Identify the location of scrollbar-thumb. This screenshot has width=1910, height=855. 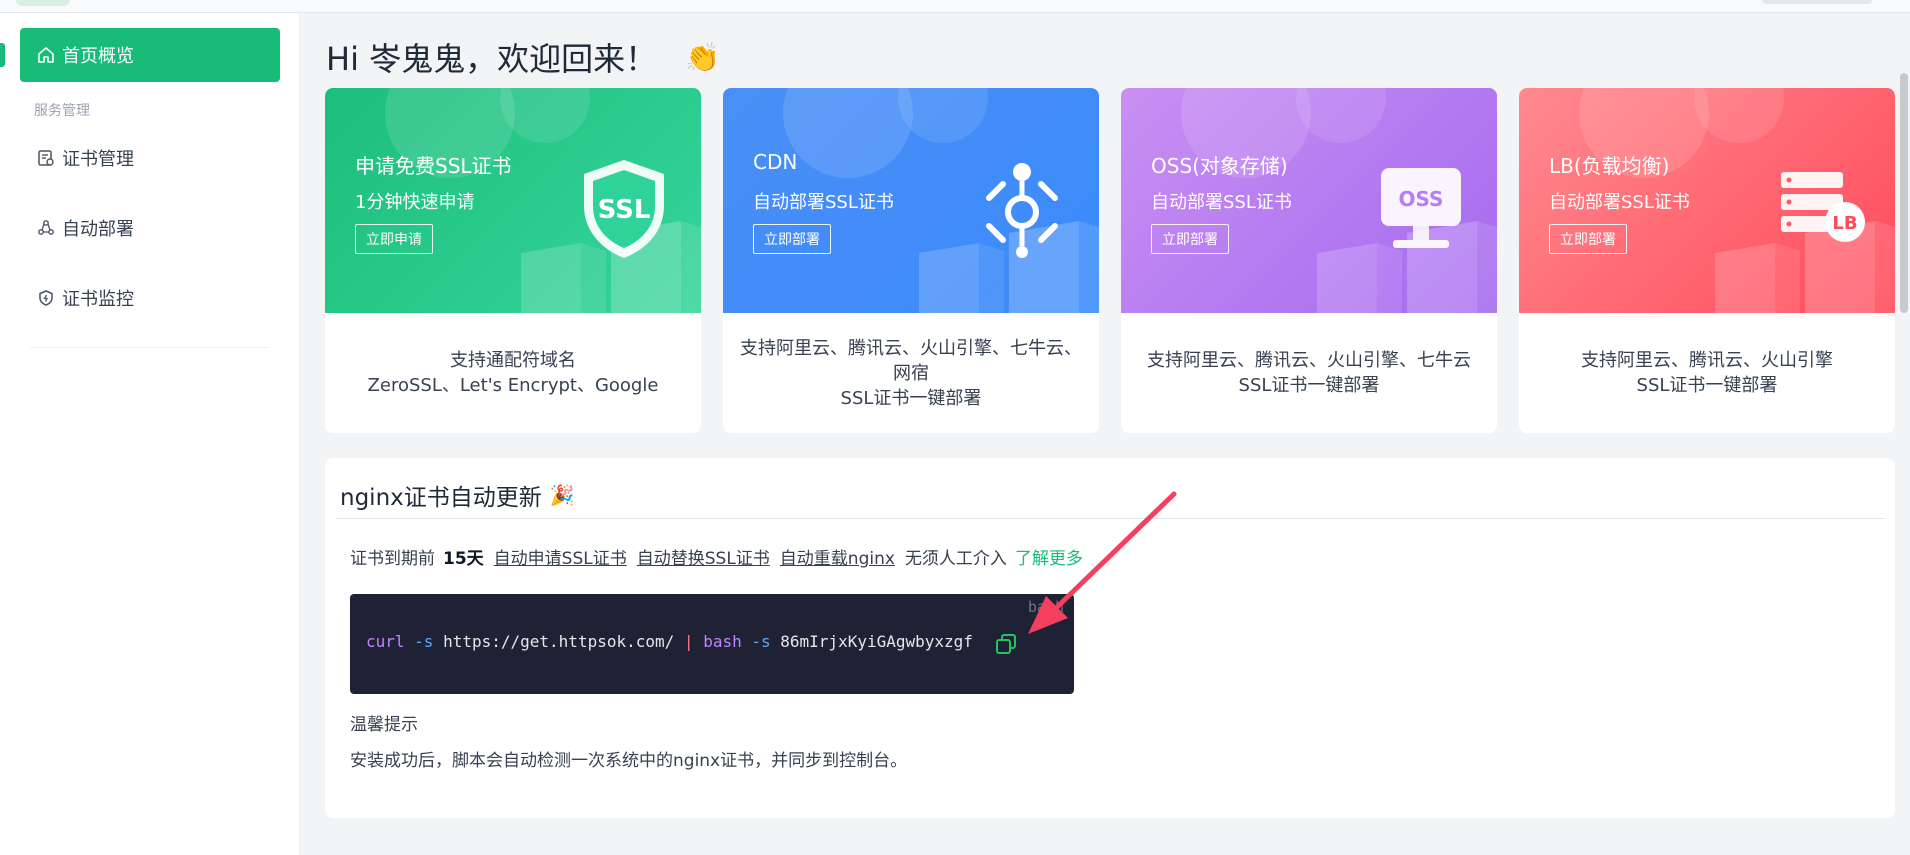
(1904, 193).